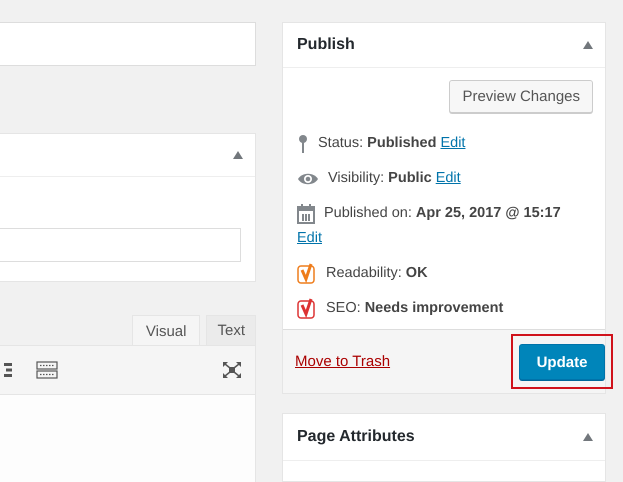  What do you see at coordinates (308, 179) in the screenshot?
I see `eye-icon` at bounding box center [308, 179].